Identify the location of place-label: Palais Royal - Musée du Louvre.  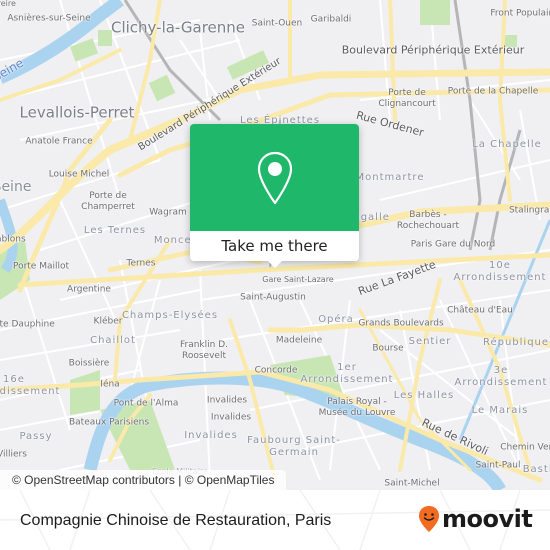
(357, 407).